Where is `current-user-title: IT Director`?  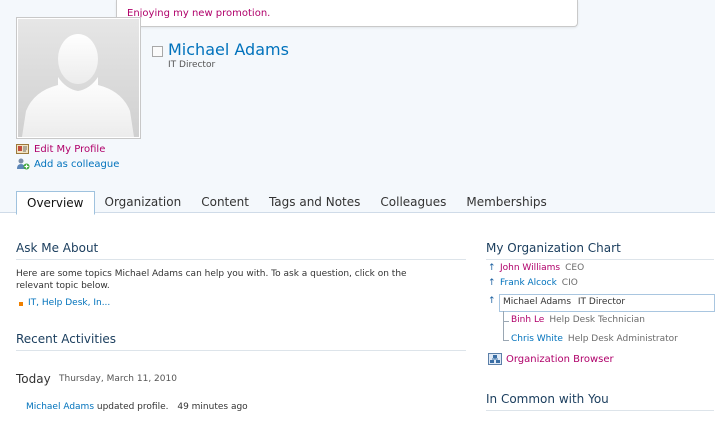
current-user-title: IT Director is located at coordinates (601, 302).